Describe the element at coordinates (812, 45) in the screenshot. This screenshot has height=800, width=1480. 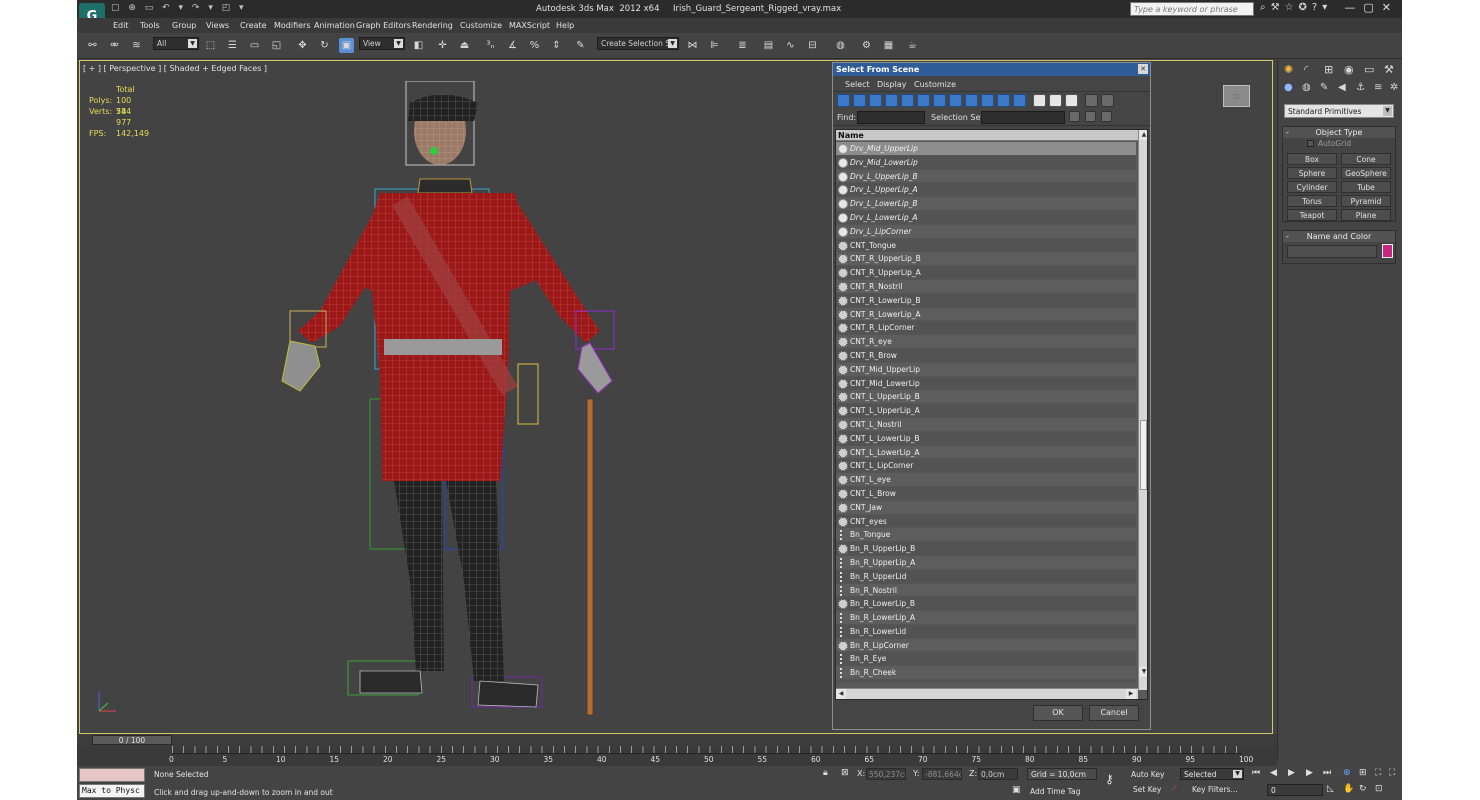
I see `schematic-view-icon: ⊟` at that location.